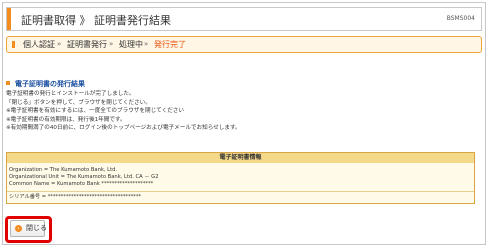 This screenshot has height=249, width=490. Describe the element at coordinates (70, 94) in the screenshot. I see `message-line: 電子証明書の発行とインストールが完了しました。` at that location.